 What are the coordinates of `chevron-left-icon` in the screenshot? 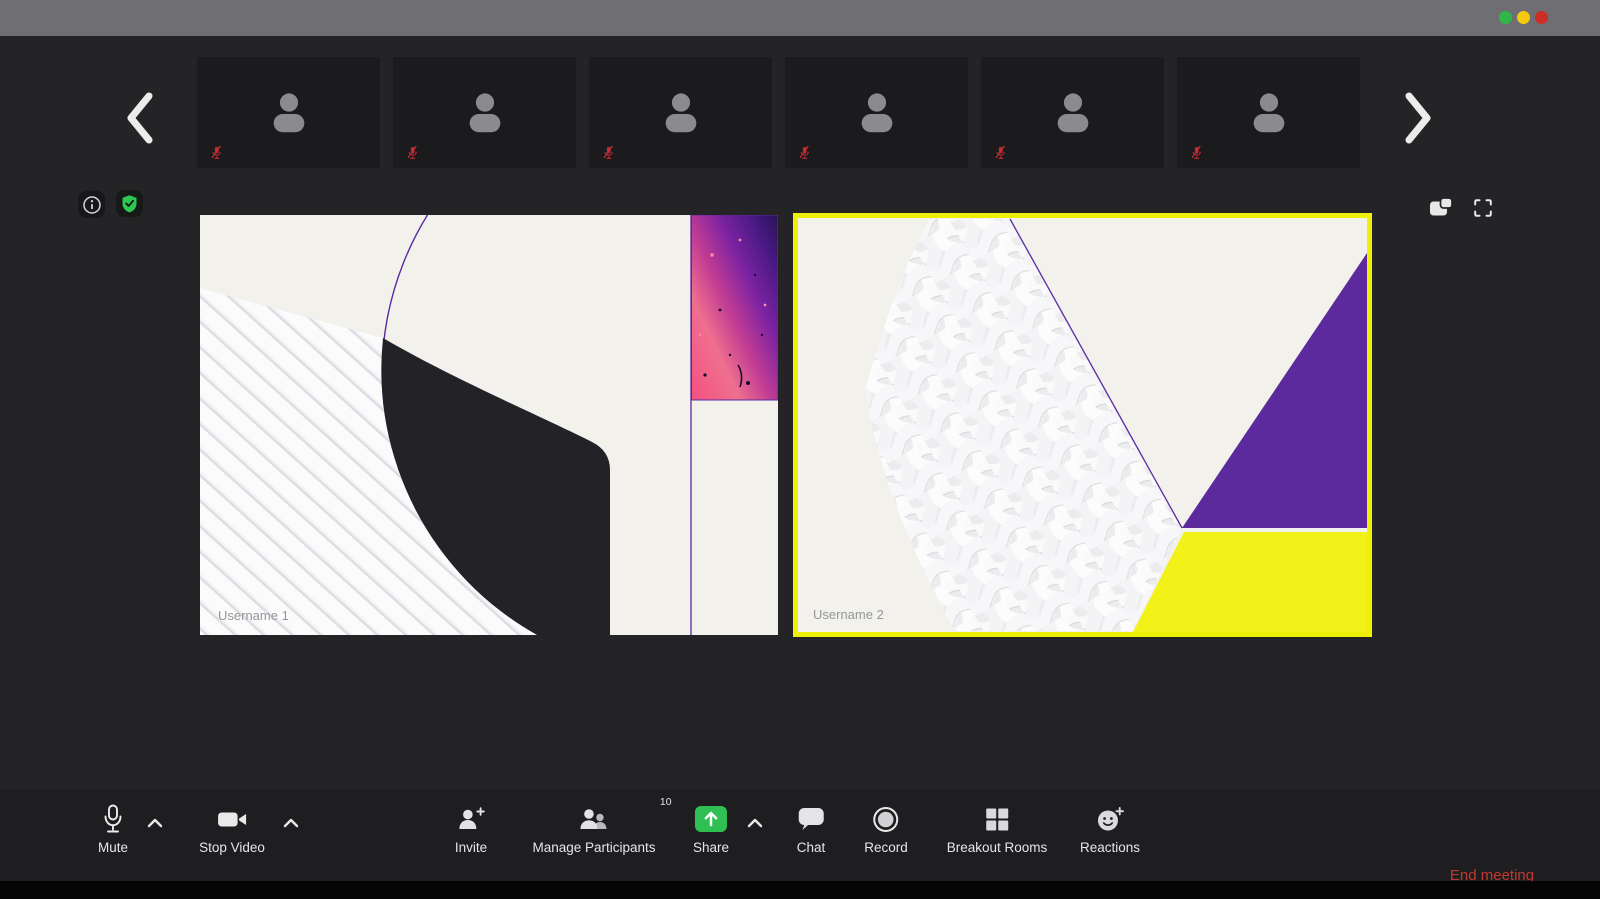 It's located at (140, 118).